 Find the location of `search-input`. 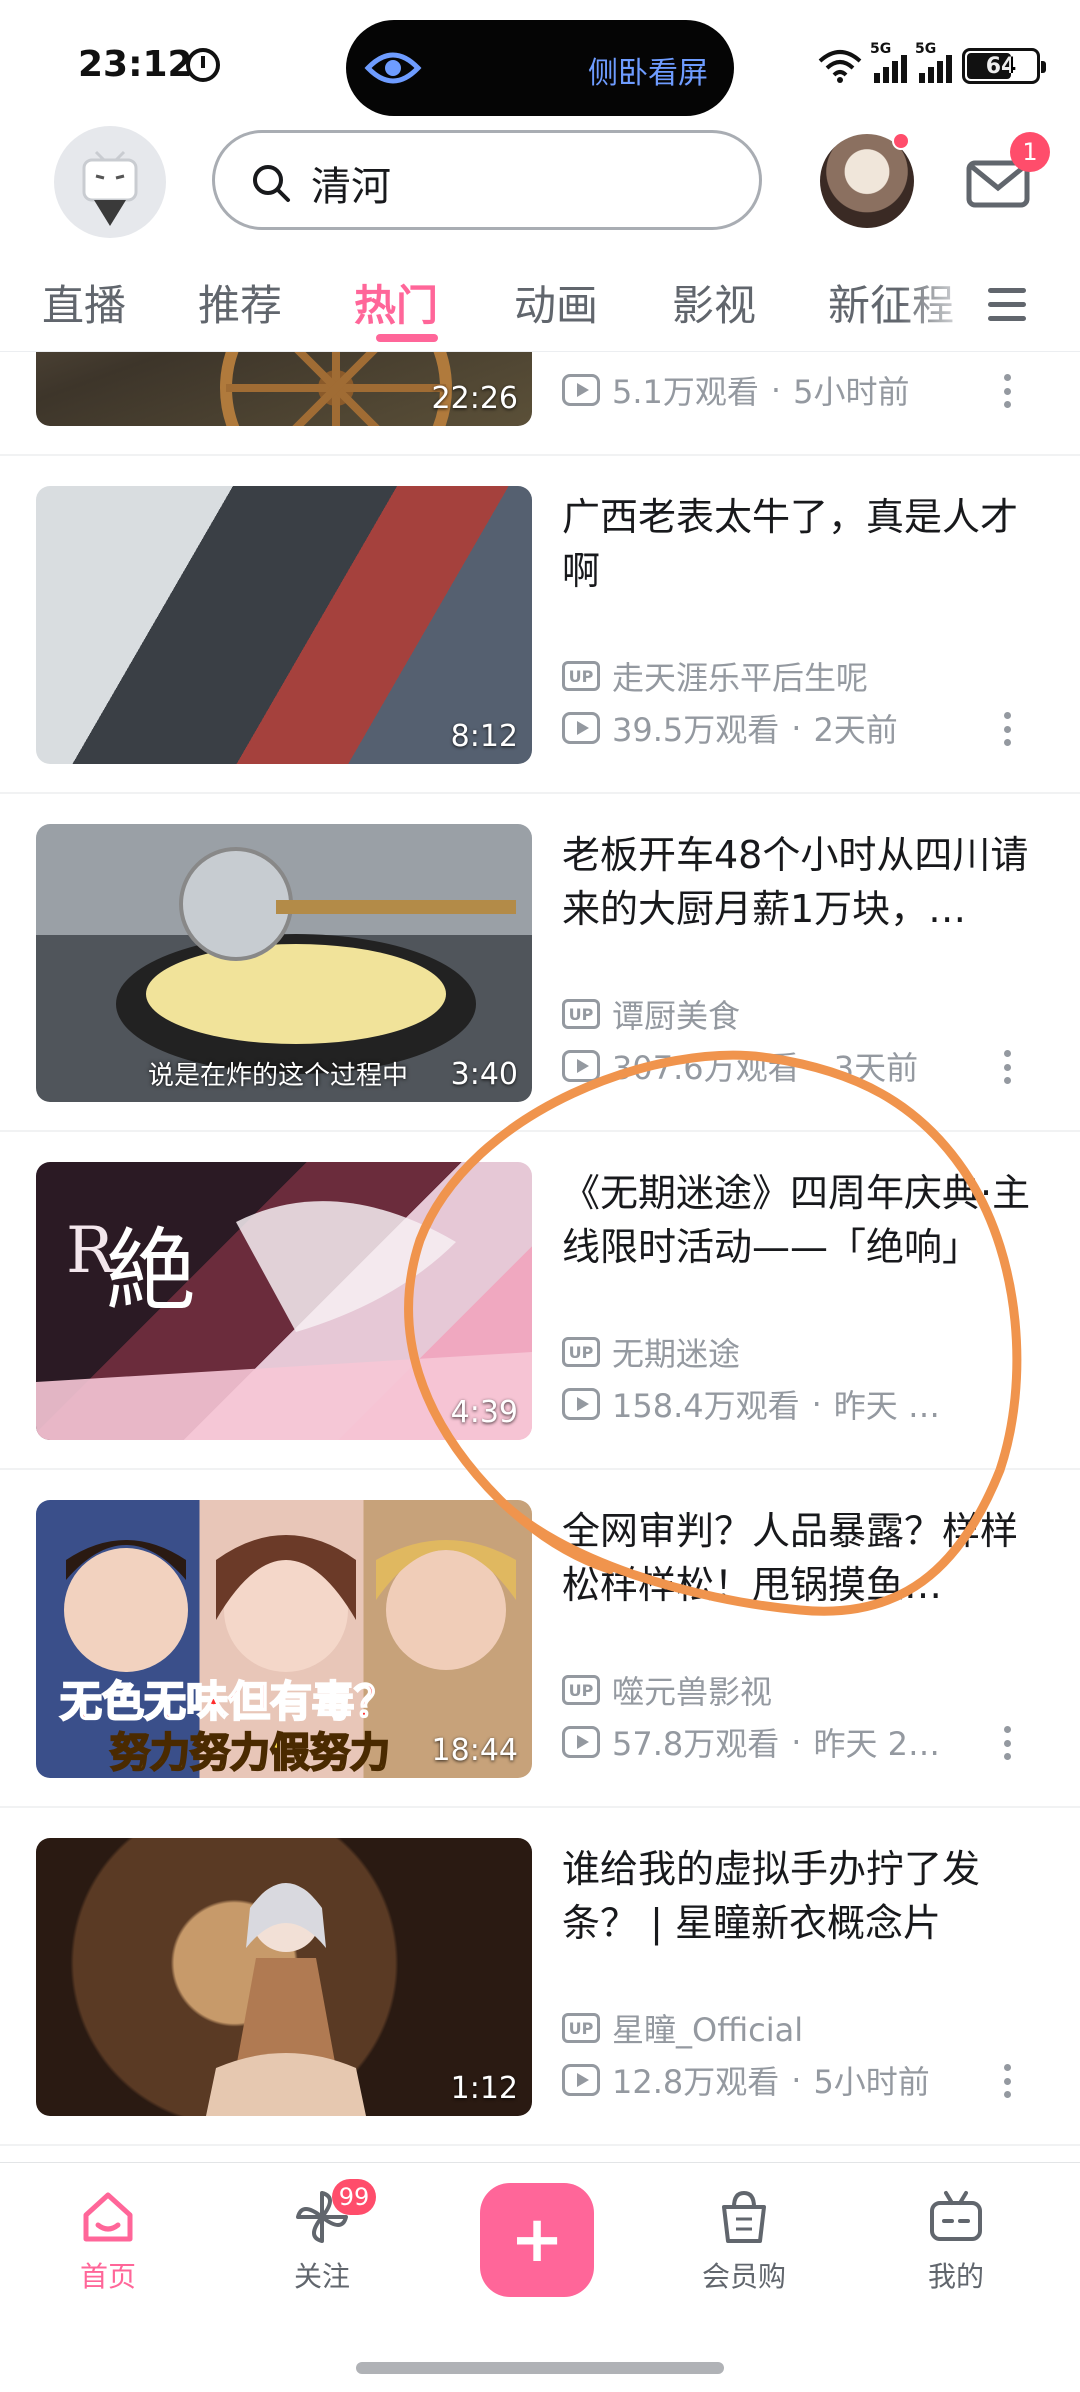

search-input is located at coordinates (521, 183).